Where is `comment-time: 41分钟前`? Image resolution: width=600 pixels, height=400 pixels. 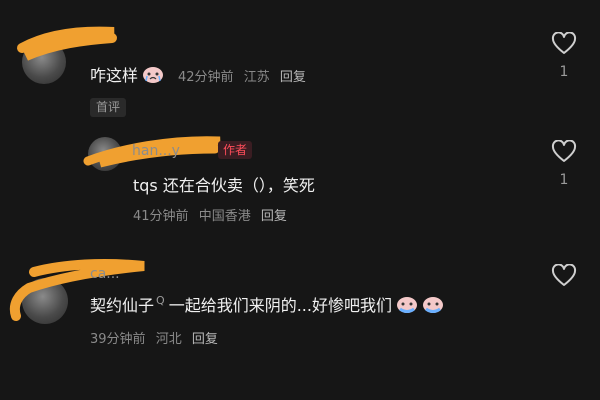 comment-time: 41分钟前 is located at coordinates (161, 216).